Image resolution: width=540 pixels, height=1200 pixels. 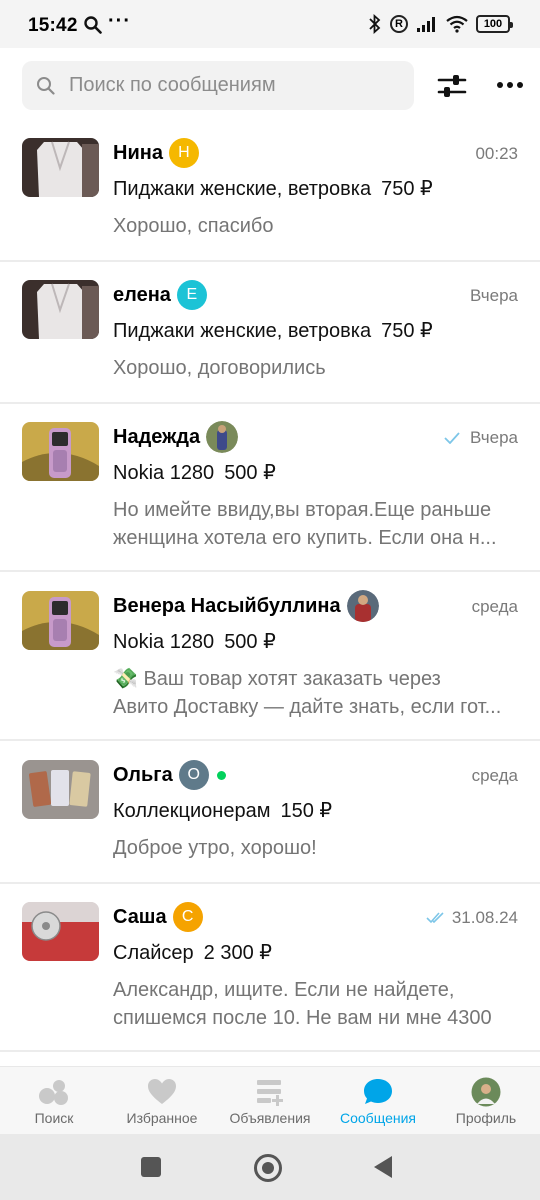 I want to click on message-time: 31.08.24, so click(x=472, y=918).